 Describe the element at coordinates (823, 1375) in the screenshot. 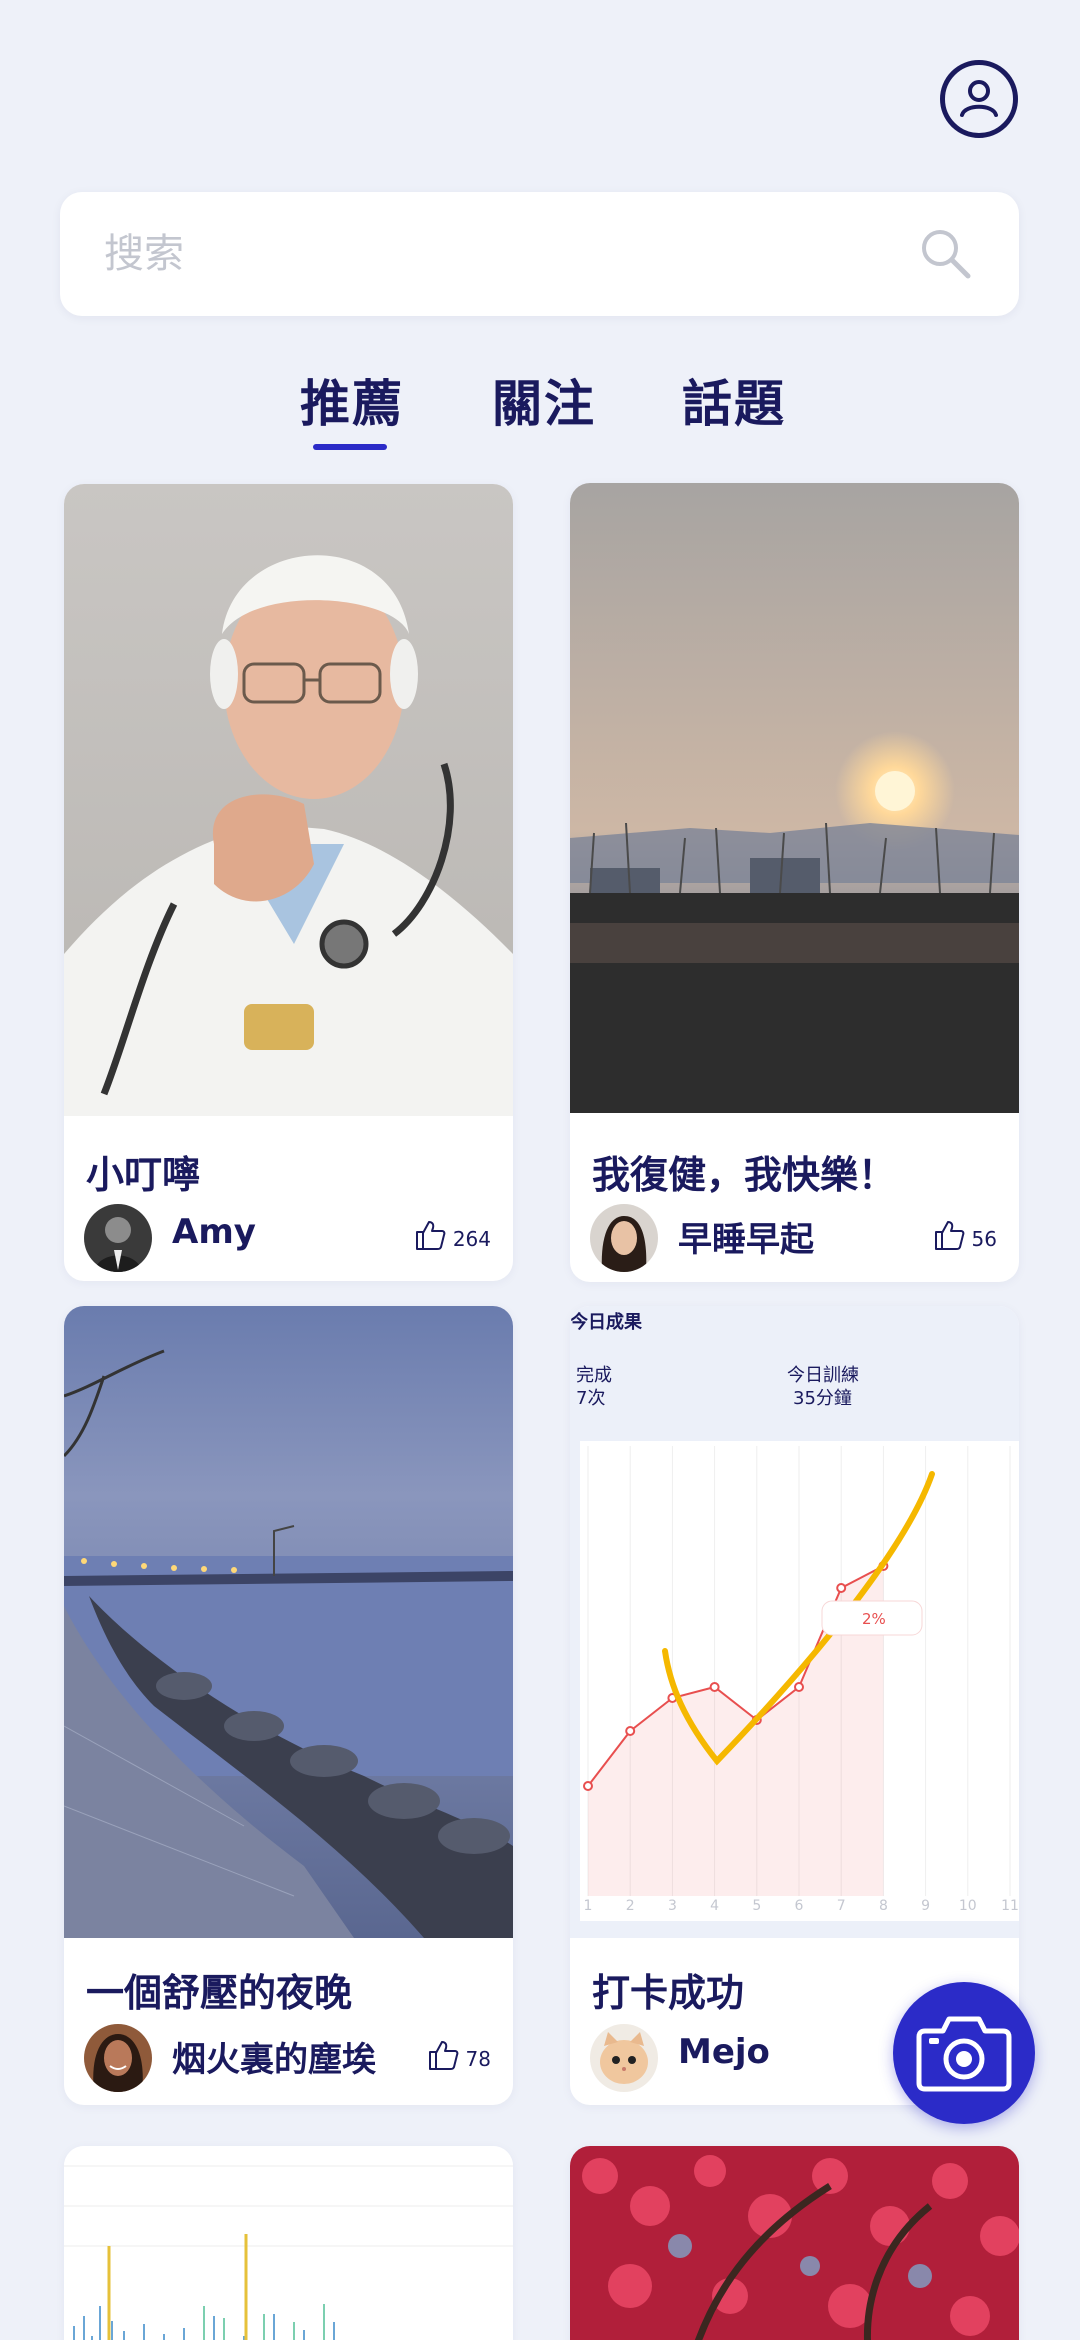

I see `training-label: 今日訓練` at that location.